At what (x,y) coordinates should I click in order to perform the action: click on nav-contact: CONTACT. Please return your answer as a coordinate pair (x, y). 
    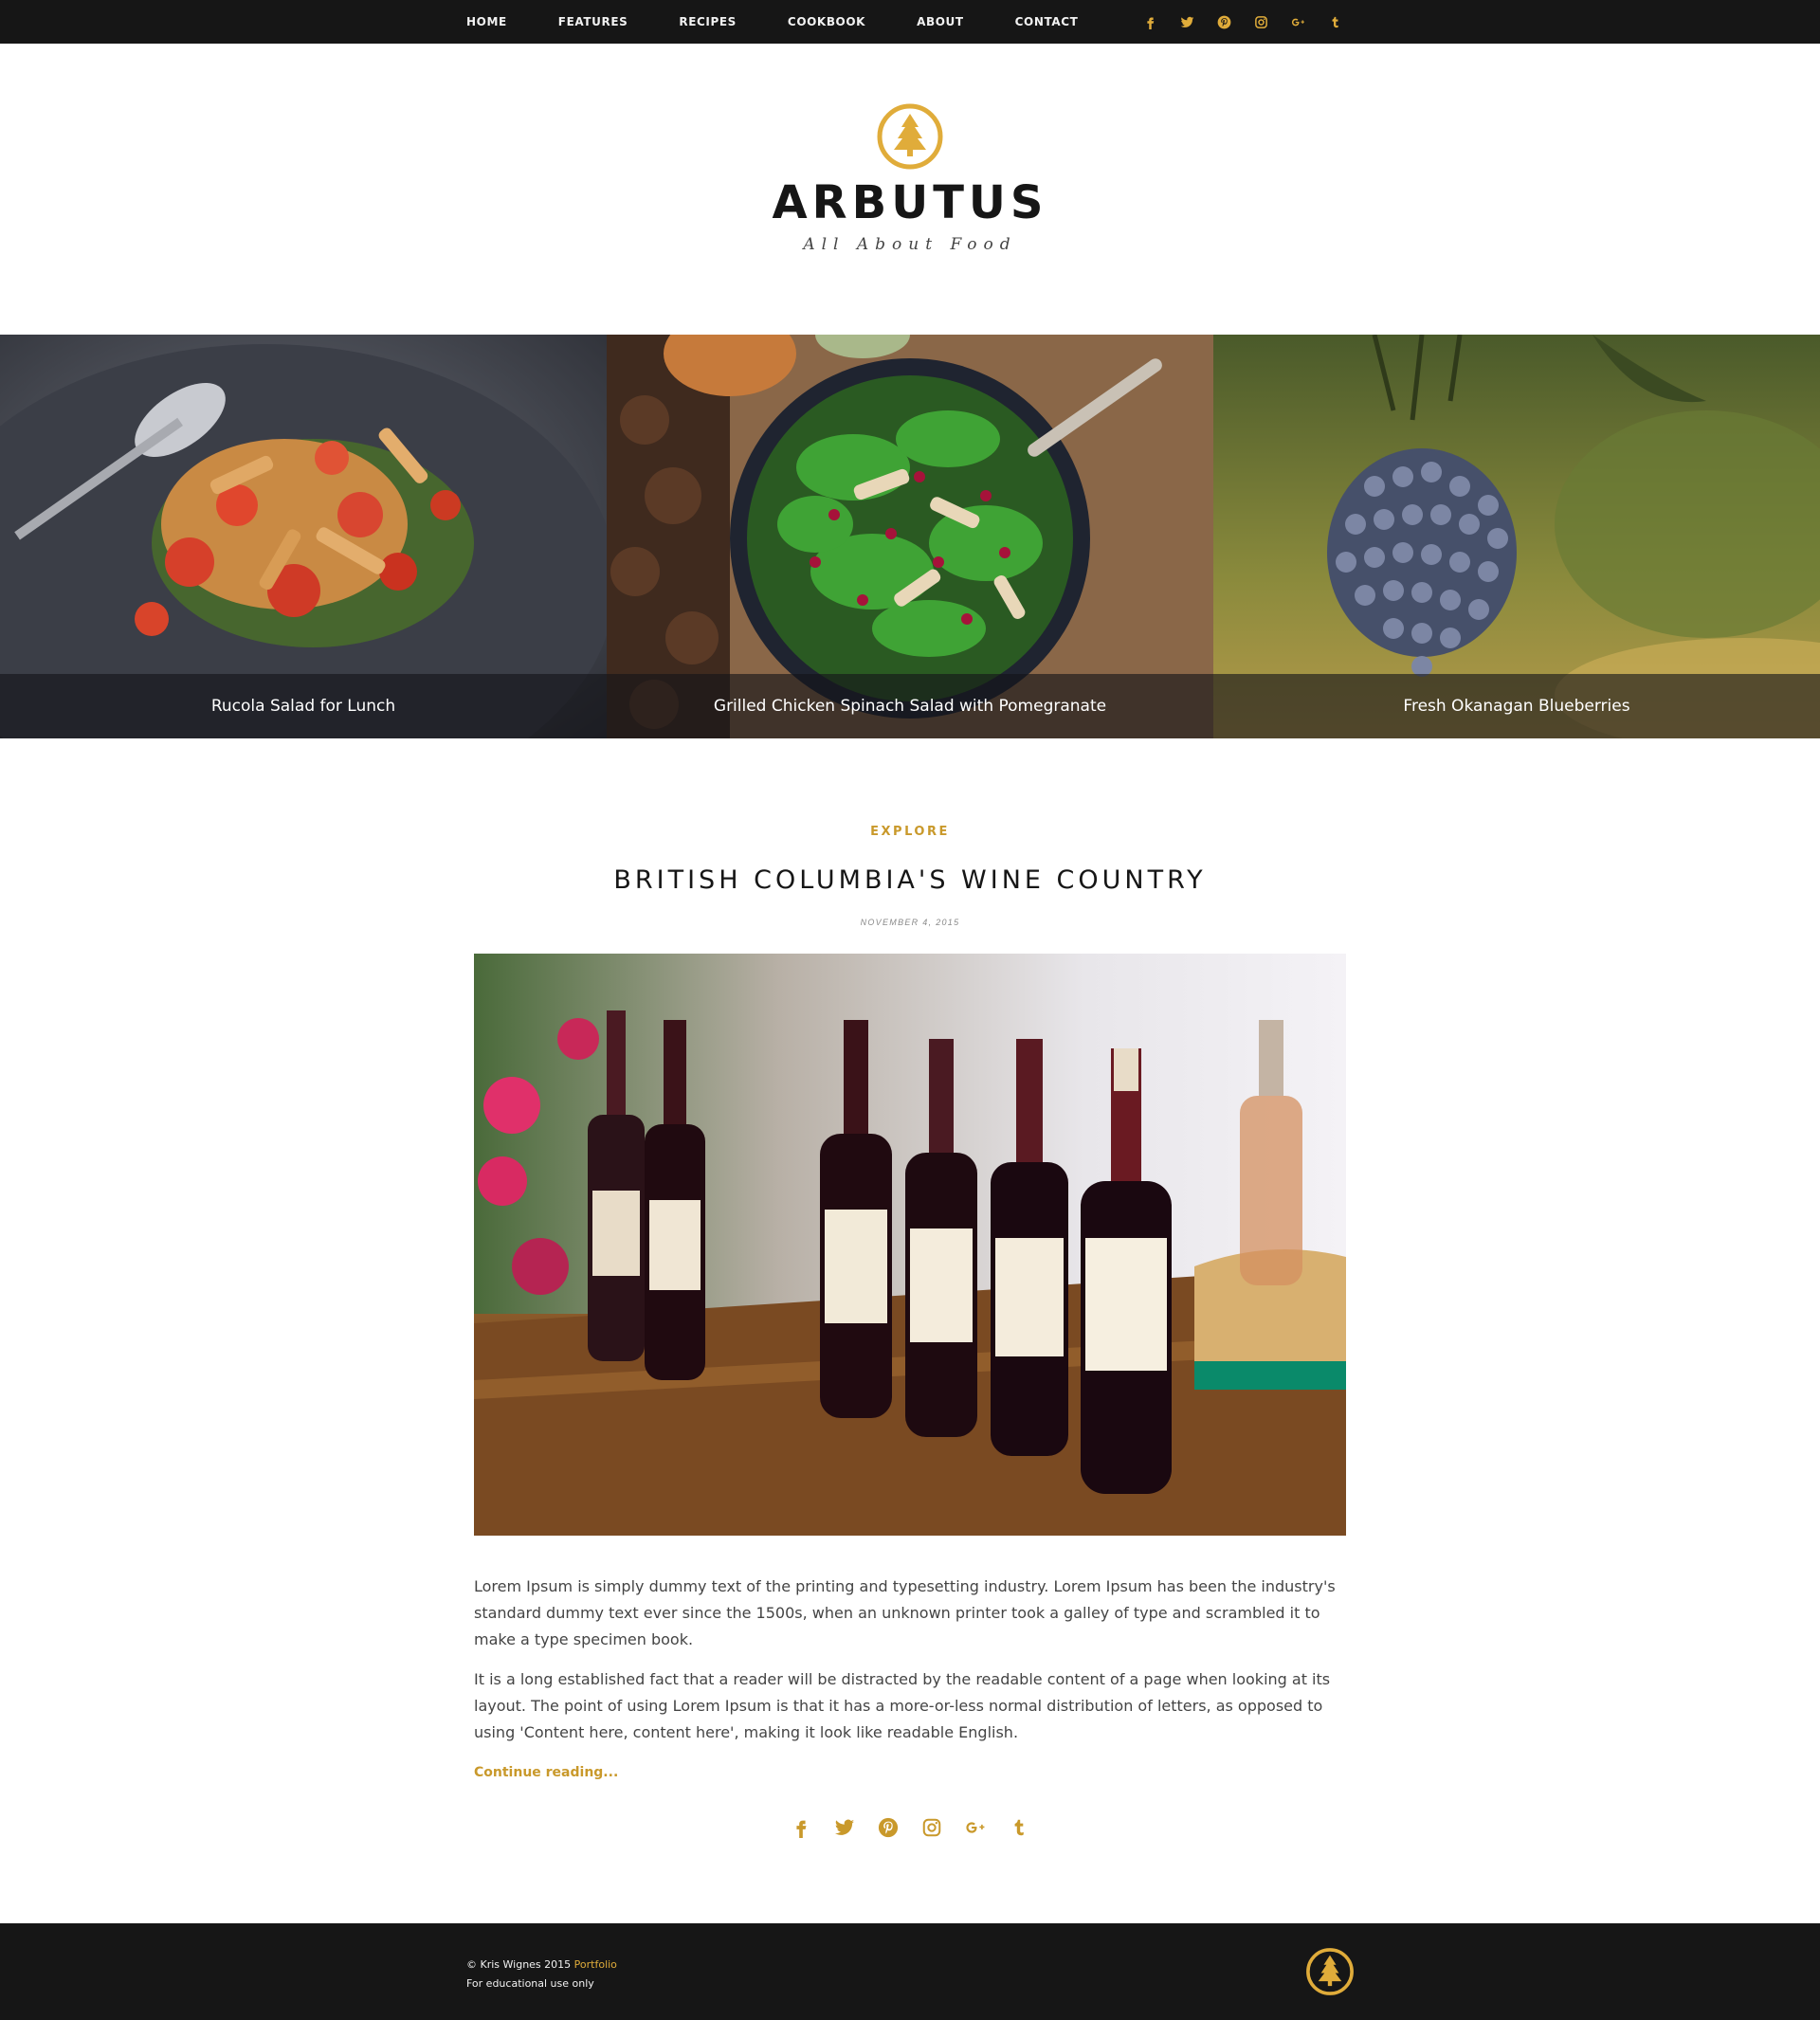
    Looking at the image, I should click on (1047, 21).